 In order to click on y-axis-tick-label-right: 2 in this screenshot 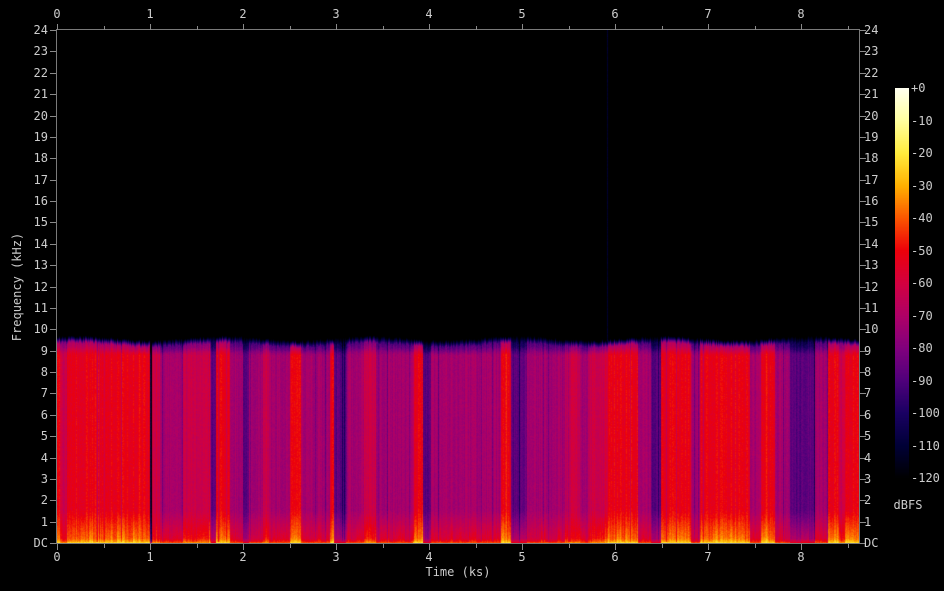, I will do `click(868, 500)`.